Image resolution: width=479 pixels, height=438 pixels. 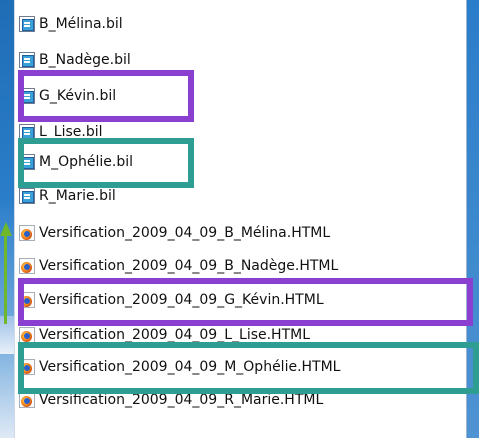 I want to click on annotation-arrow-line, so click(x=5, y=279).